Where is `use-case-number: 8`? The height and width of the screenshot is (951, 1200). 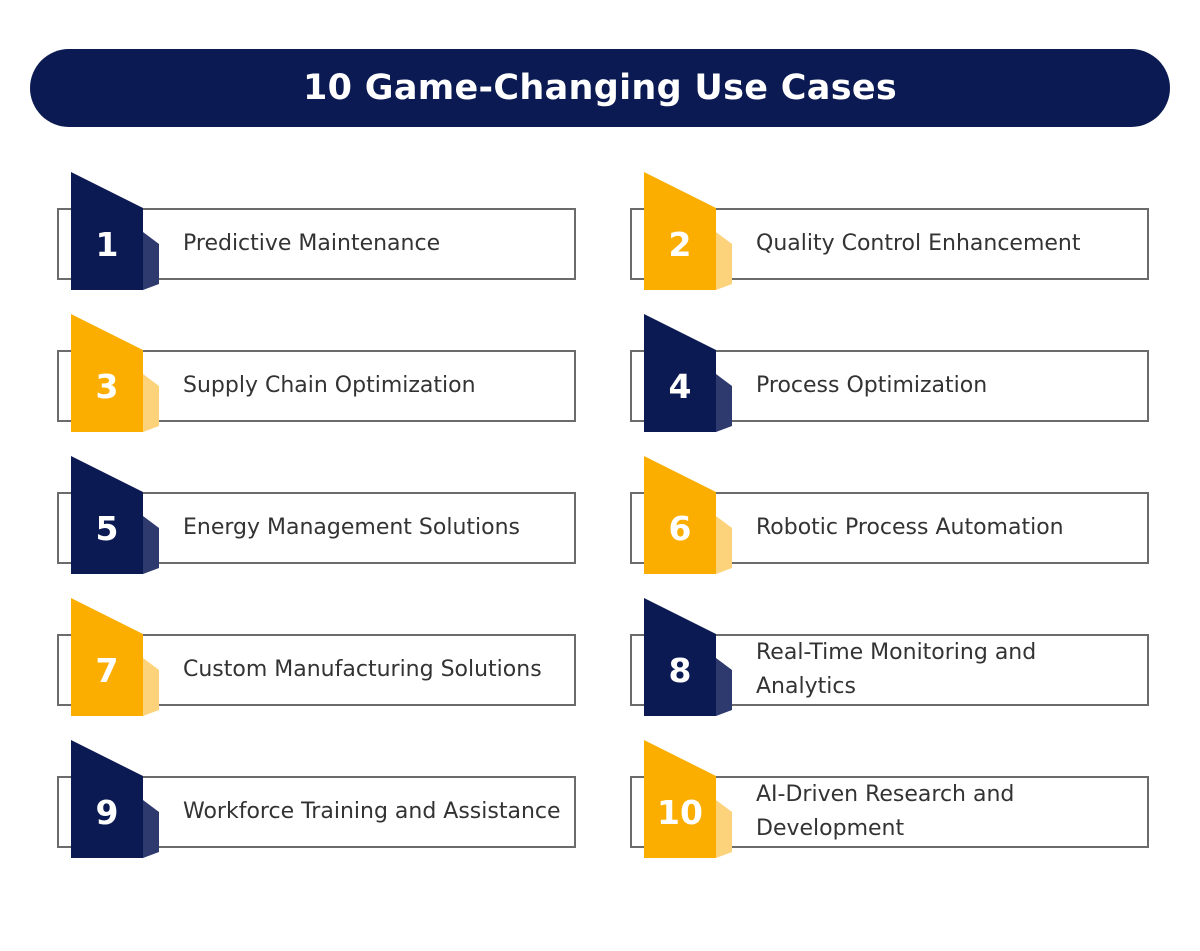
use-case-number: 8 is located at coordinates (680, 670).